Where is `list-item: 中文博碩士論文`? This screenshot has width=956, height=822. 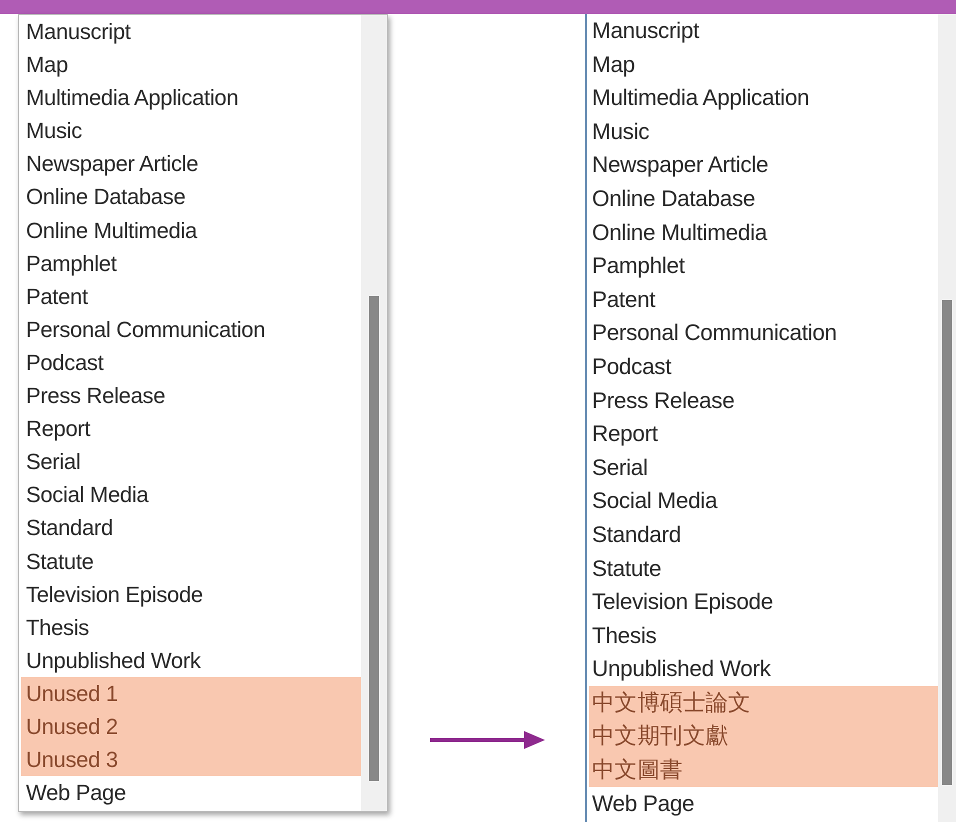 list-item: 中文博碩士論文 is located at coordinates (763, 703).